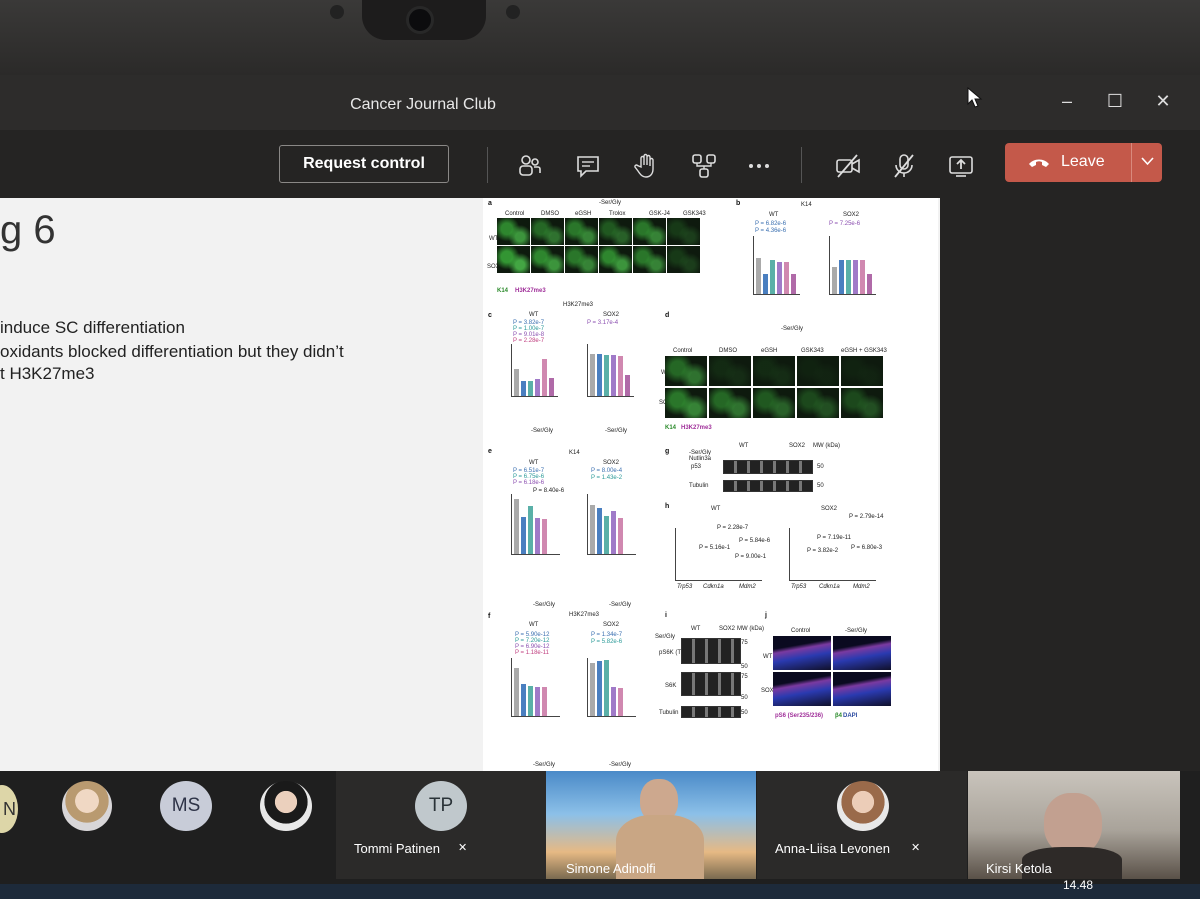 This screenshot has height=899, width=1200. Describe the element at coordinates (611, 868) in the screenshot. I see `participant-name: Simone Adinolfi` at that location.